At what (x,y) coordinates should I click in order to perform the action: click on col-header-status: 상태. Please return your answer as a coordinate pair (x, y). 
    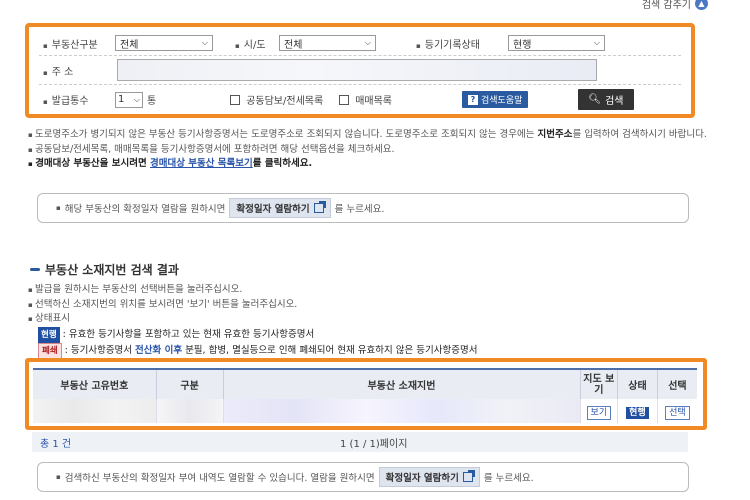
    Looking at the image, I should click on (637, 383).